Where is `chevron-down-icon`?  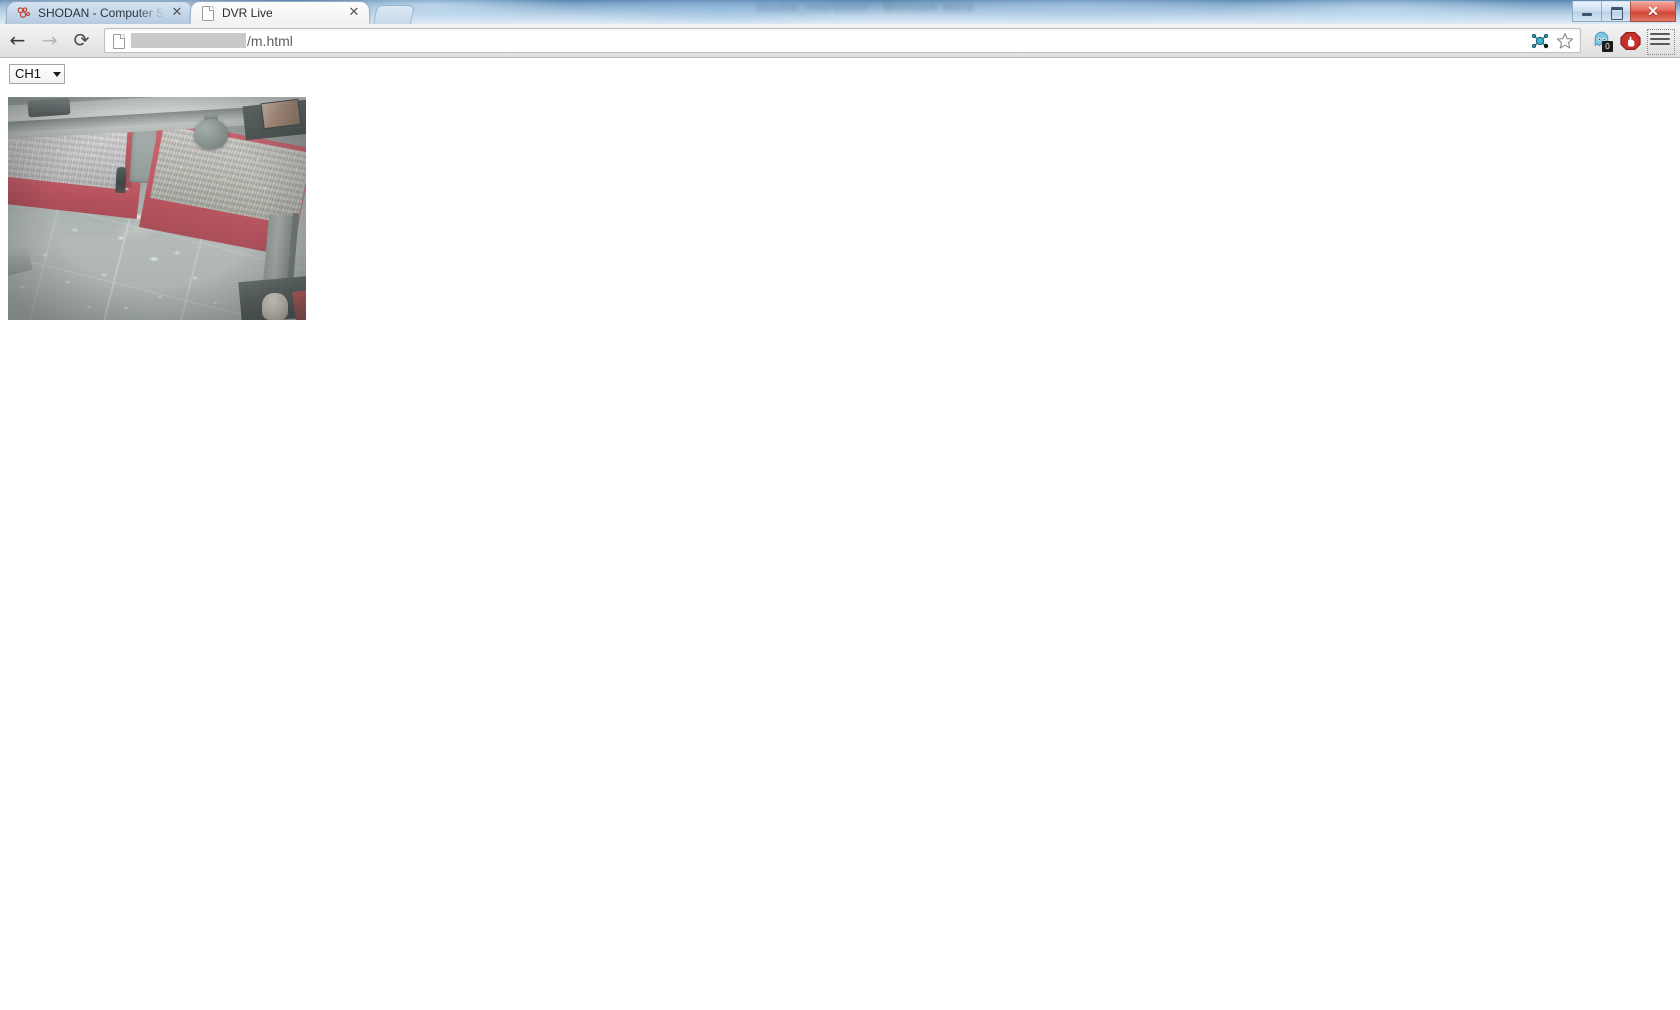 chevron-down-icon is located at coordinates (57, 74).